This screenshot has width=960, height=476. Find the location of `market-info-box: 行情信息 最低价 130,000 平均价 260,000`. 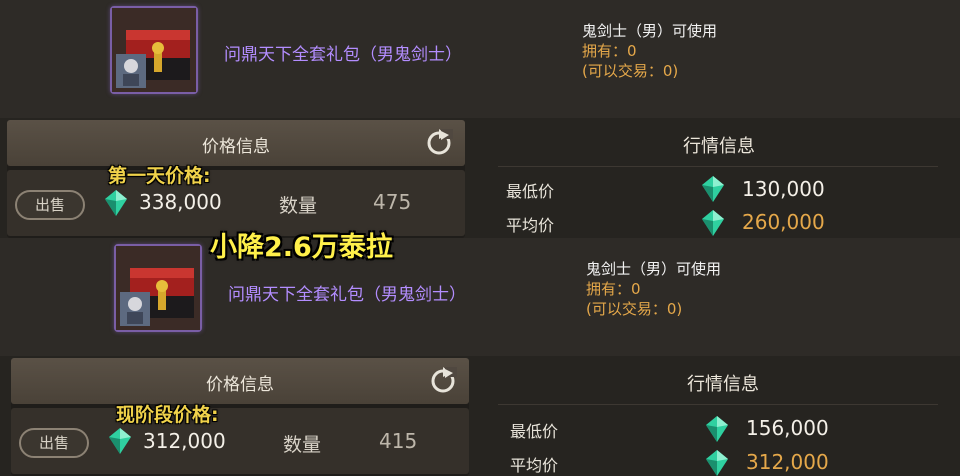

market-info-box: 行情信息 最低价 130,000 平均价 260,000 is located at coordinates (719, 179).